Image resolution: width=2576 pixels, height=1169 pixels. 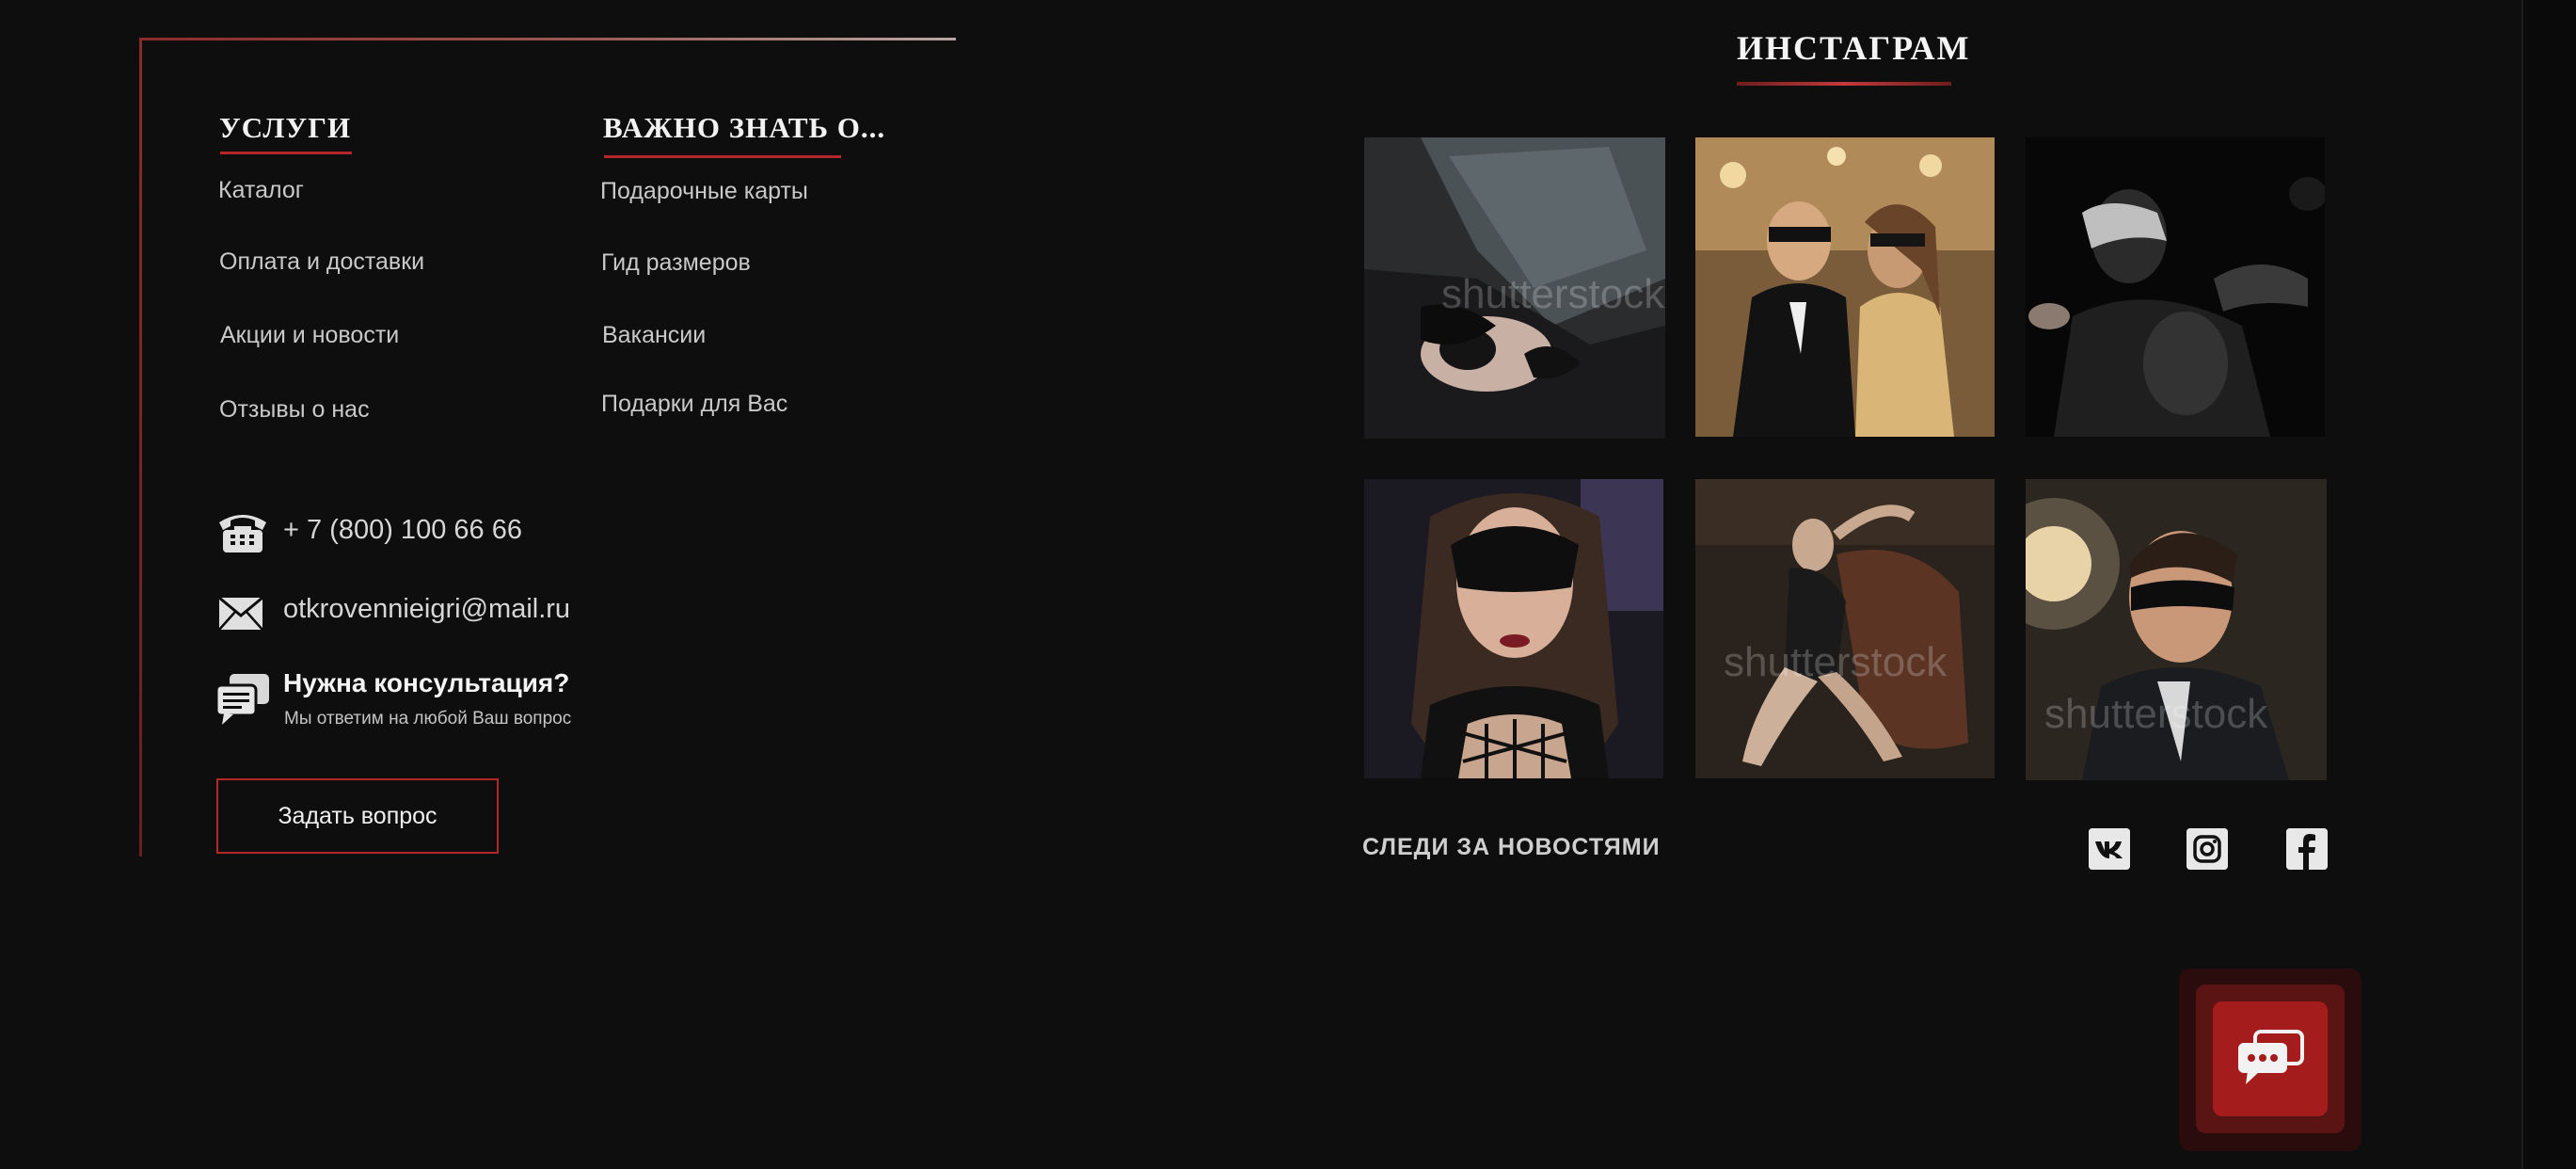 I want to click on phone-number: + 7 (800) 100 66 66, so click(x=403, y=530).